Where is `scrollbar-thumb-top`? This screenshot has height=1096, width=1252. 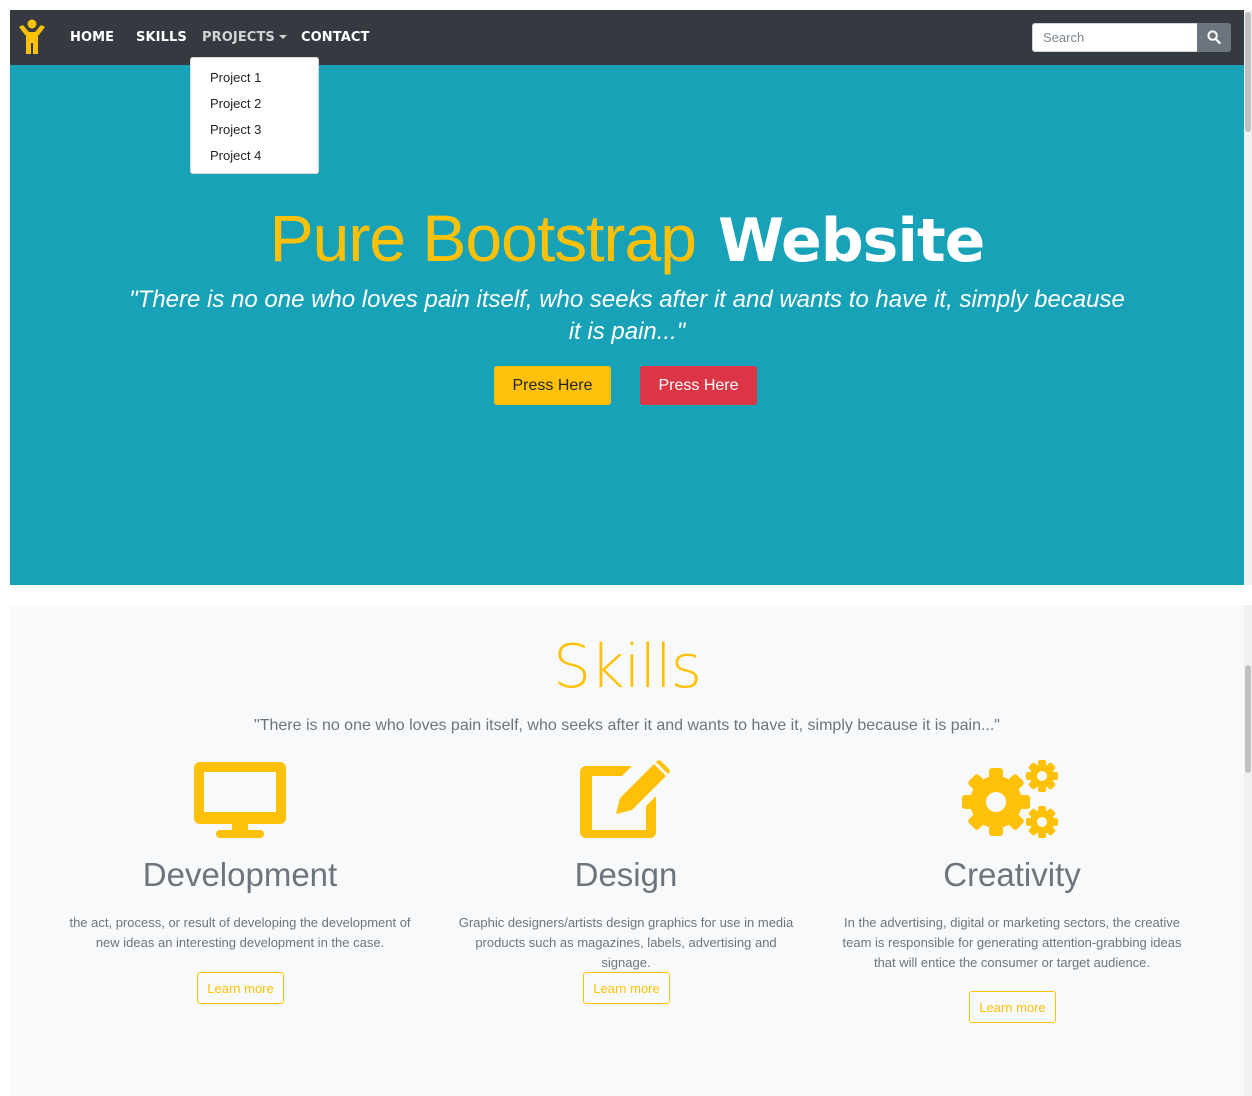 scrollbar-thumb-top is located at coordinates (1248, 72).